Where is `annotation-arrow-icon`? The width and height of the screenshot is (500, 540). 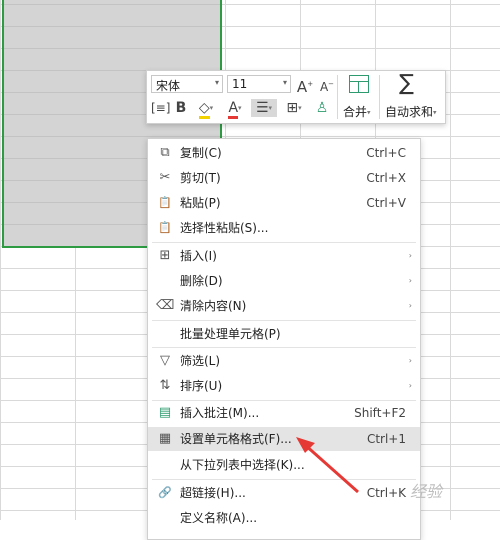 annotation-arrow-icon is located at coordinates (327, 465).